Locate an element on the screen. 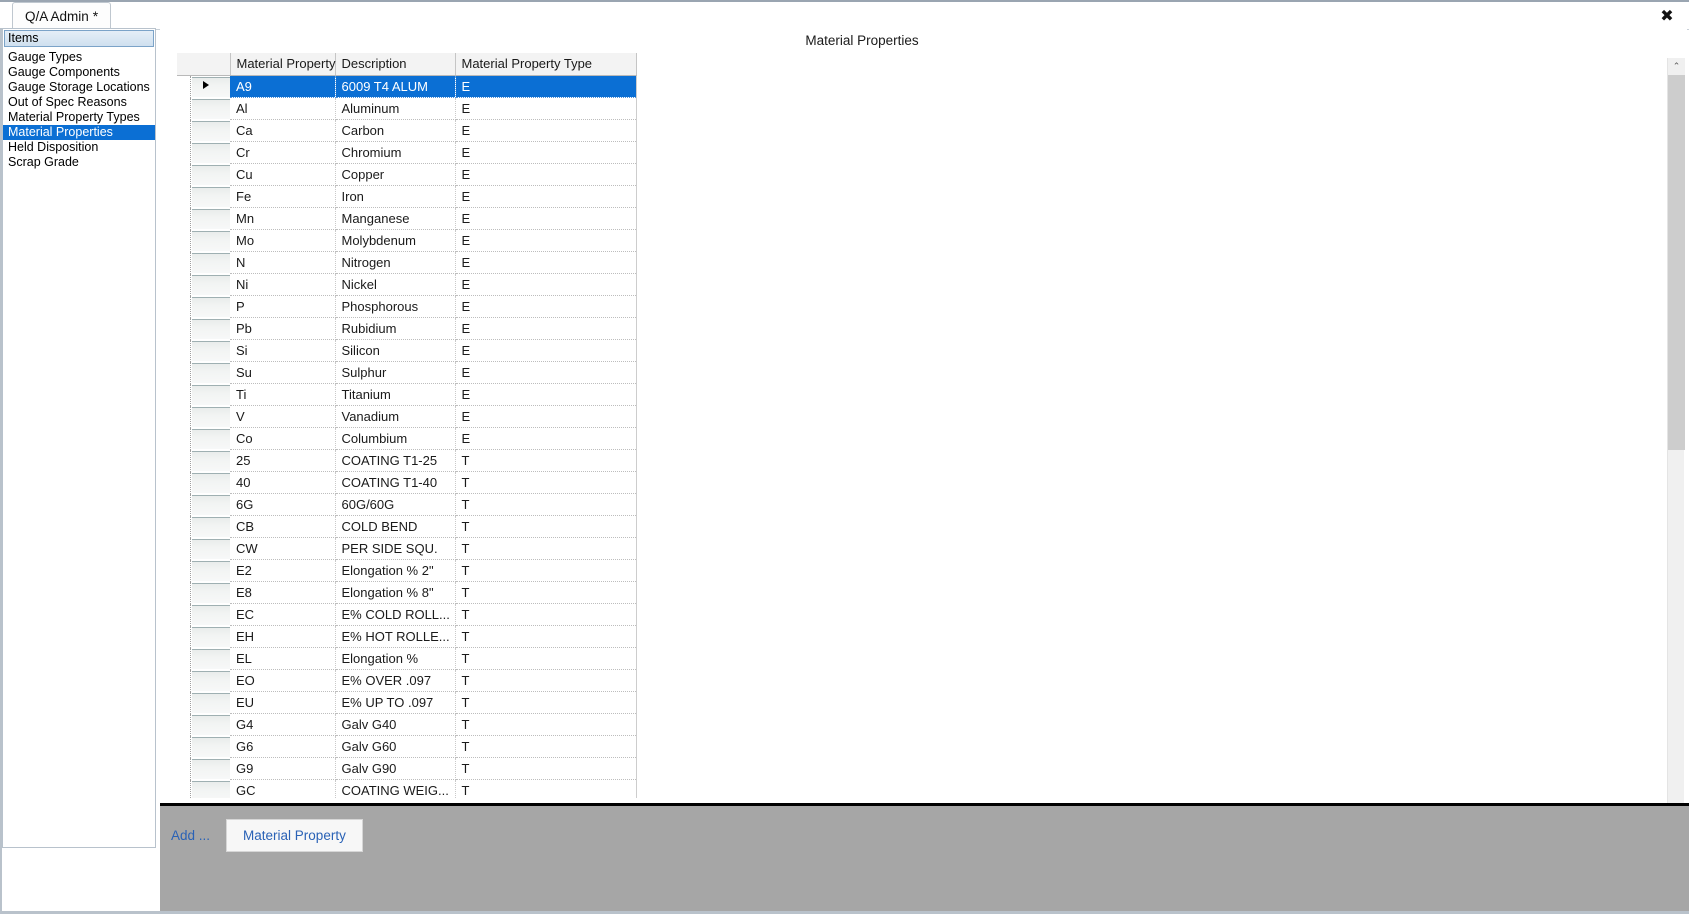 The image size is (1689, 914). table-row: EU E% UP TO .097 T is located at coordinates (407, 702).